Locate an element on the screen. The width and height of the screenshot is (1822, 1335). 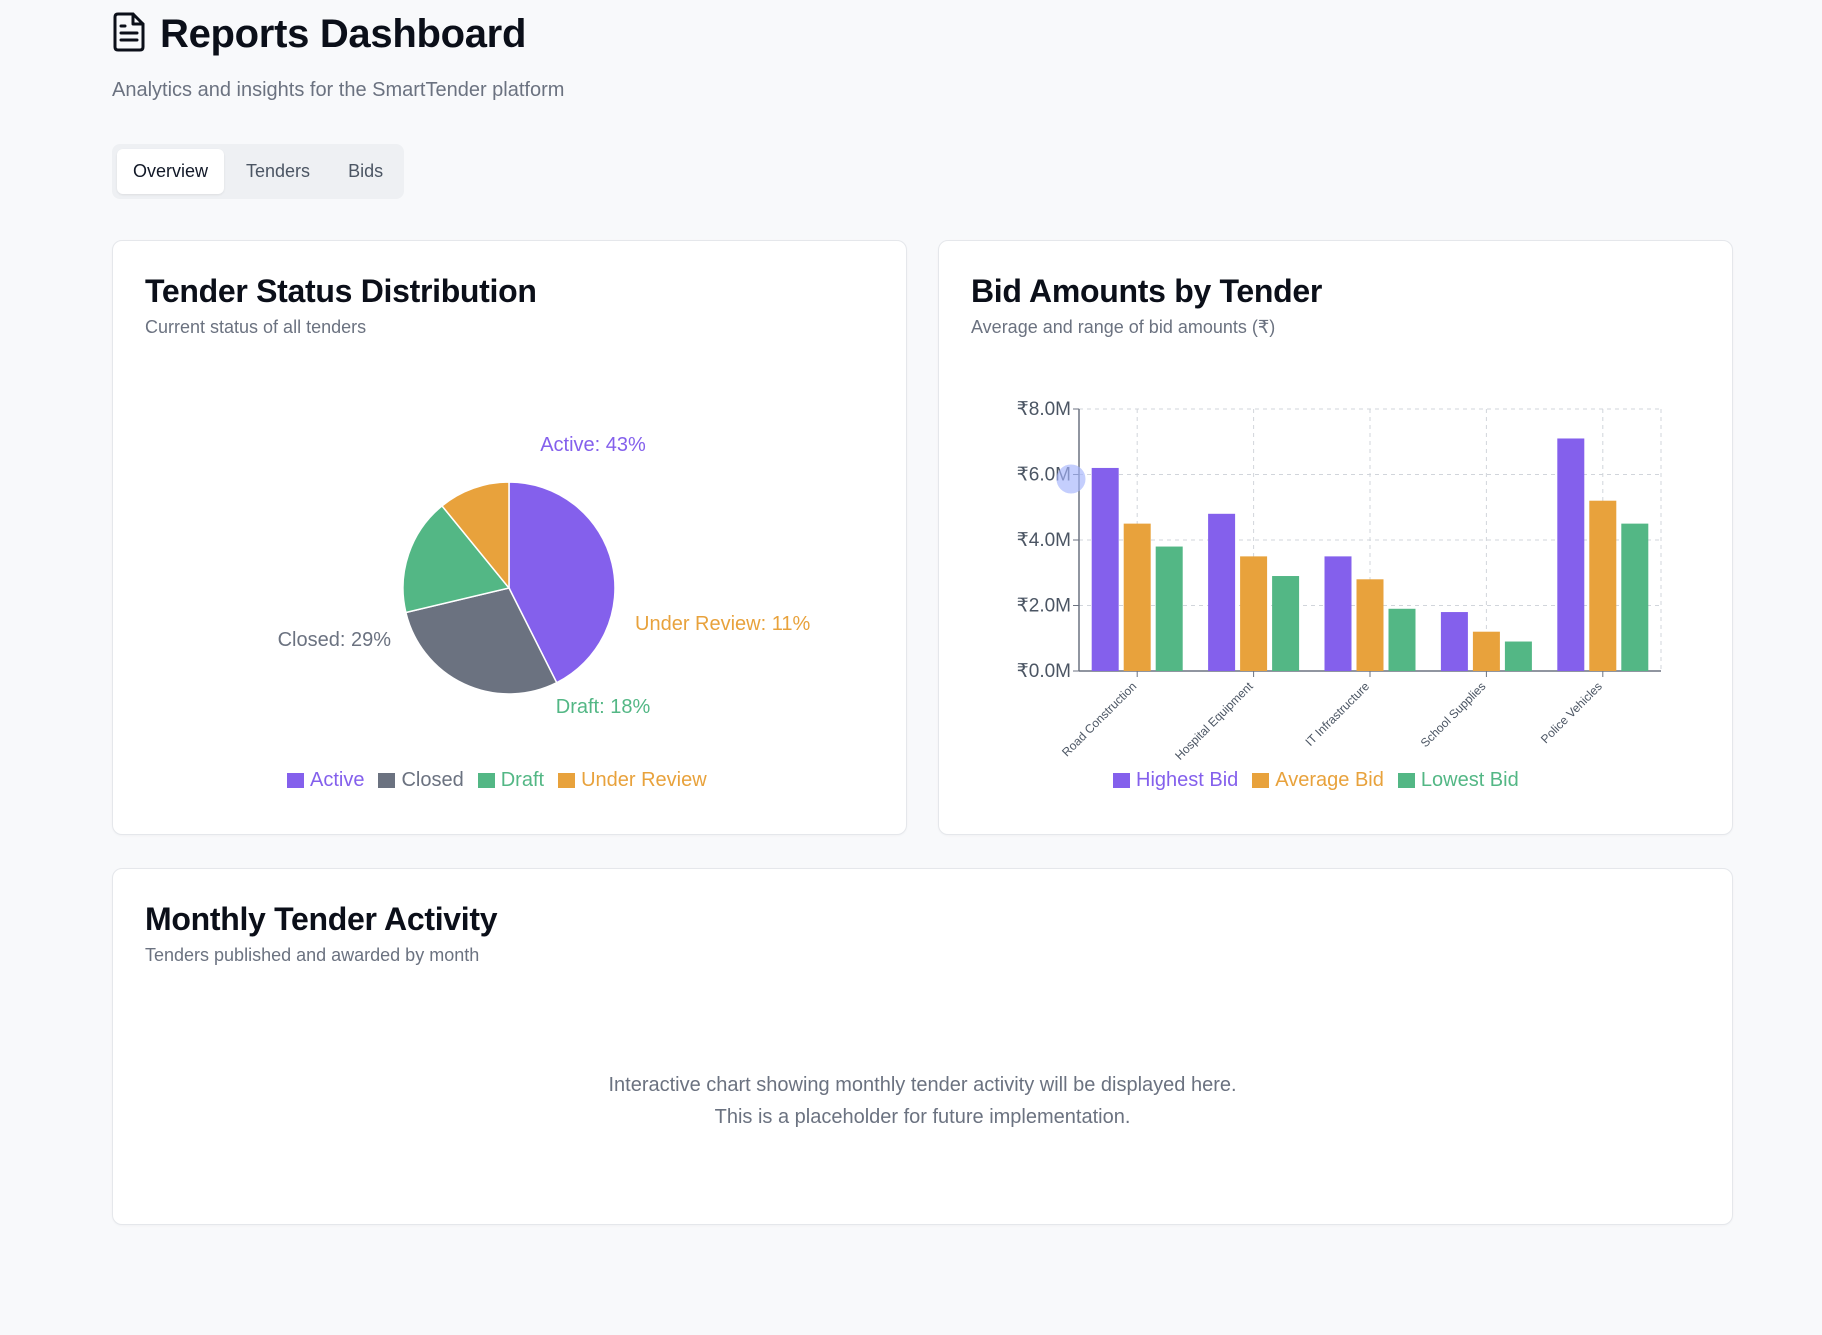
legend-label: Under Review is located at coordinates (644, 780).